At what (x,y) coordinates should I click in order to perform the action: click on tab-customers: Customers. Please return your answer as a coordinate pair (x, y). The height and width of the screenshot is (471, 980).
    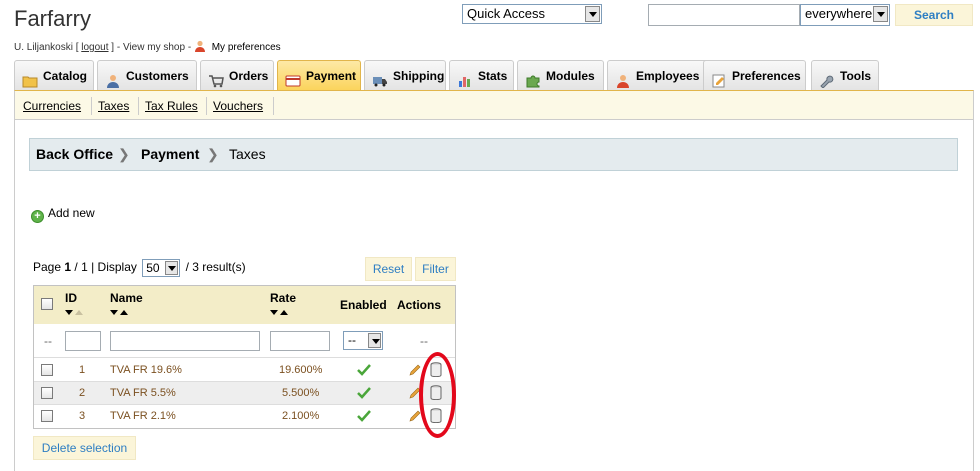
    Looking at the image, I should click on (147, 75).